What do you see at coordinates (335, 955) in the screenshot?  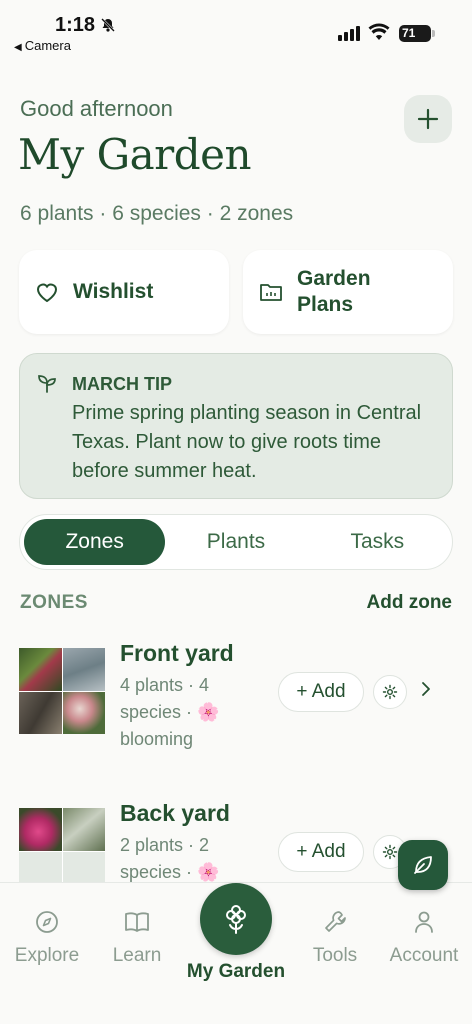 I see `nav-label: Tools` at bounding box center [335, 955].